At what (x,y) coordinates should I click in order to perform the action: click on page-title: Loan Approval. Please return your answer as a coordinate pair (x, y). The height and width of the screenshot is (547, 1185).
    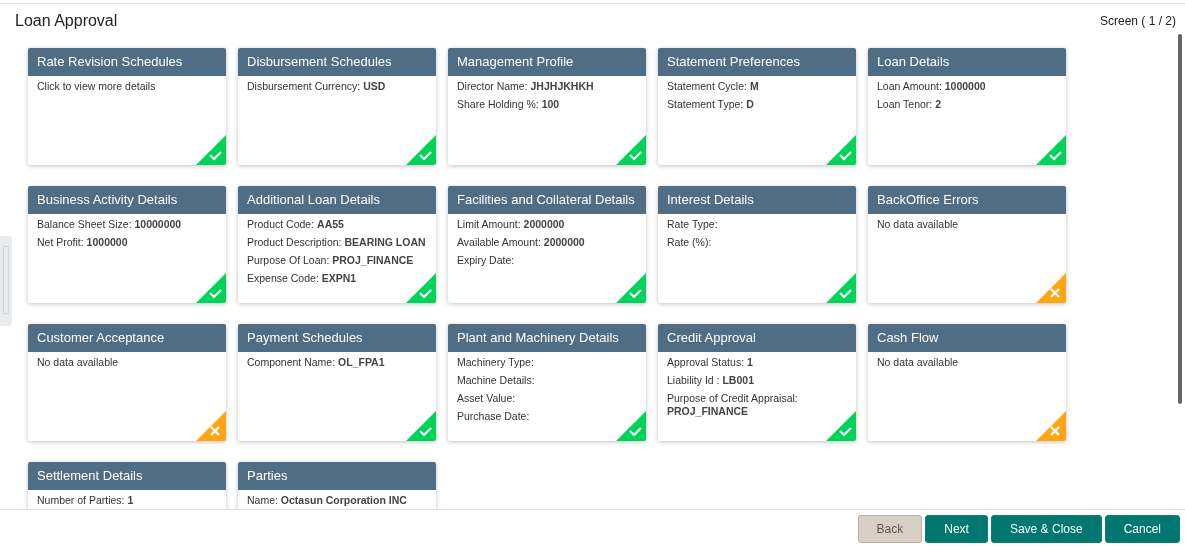
    Looking at the image, I should click on (66, 21).